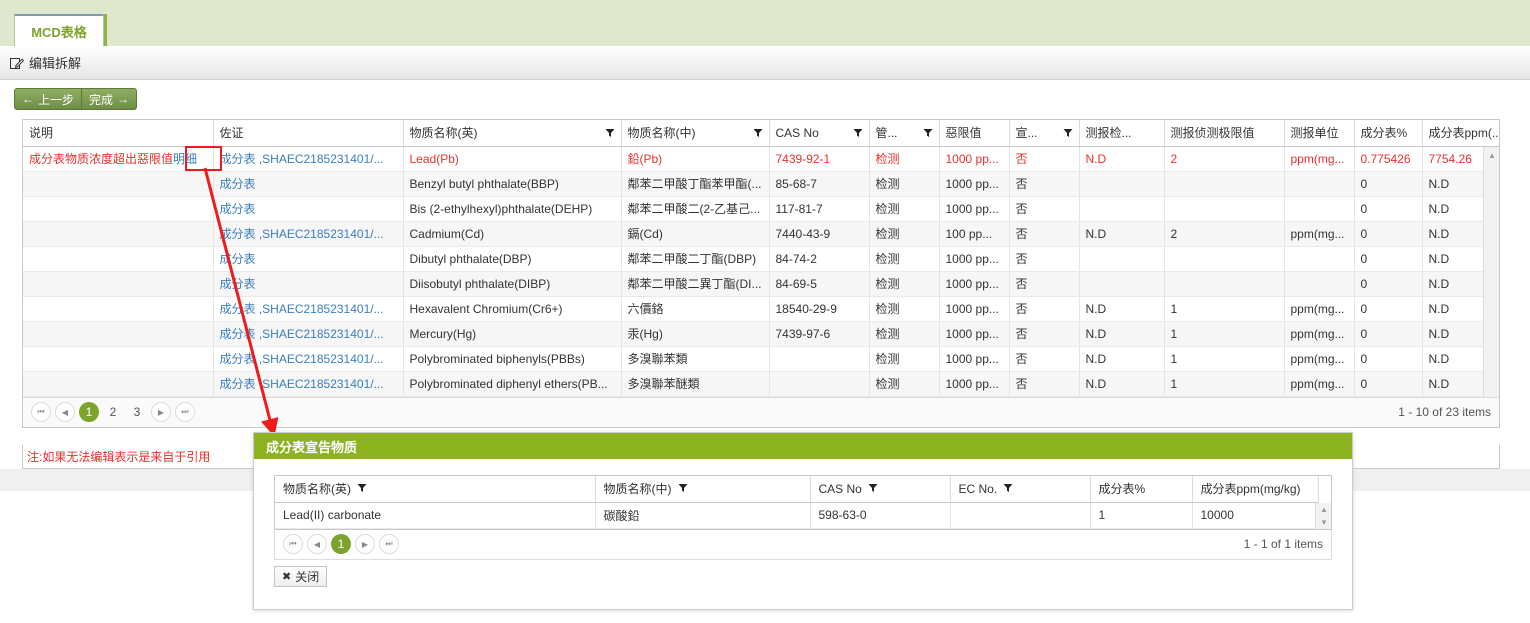 The width and height of the screenshot is (1530, 623). Describe the element at coordinates (1324, 509) in the screenshot. I see `dialog-scroll-up-icon: ▲` at that location.